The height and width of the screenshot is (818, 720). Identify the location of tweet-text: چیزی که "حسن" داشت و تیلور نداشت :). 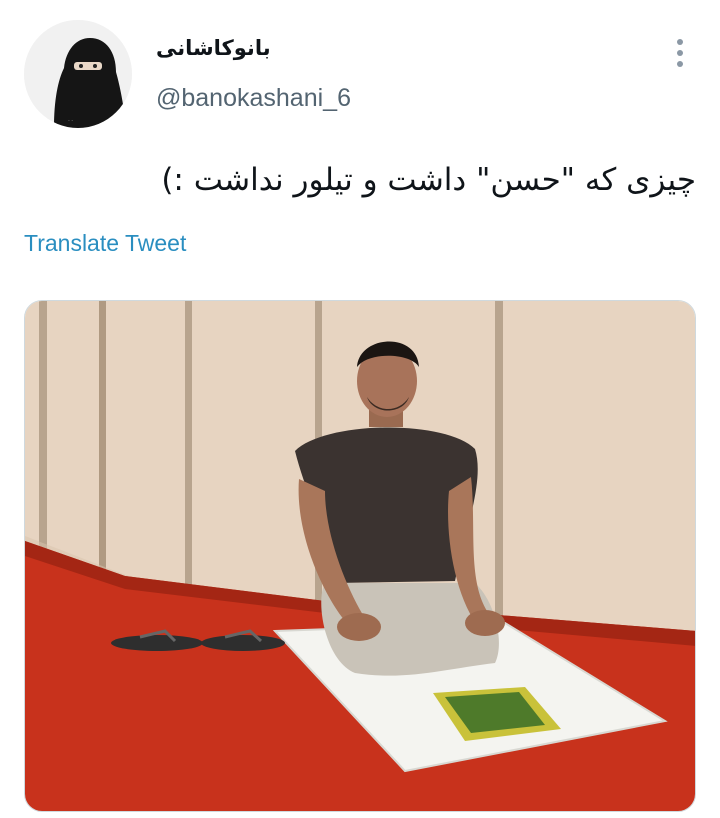
(428, 180).